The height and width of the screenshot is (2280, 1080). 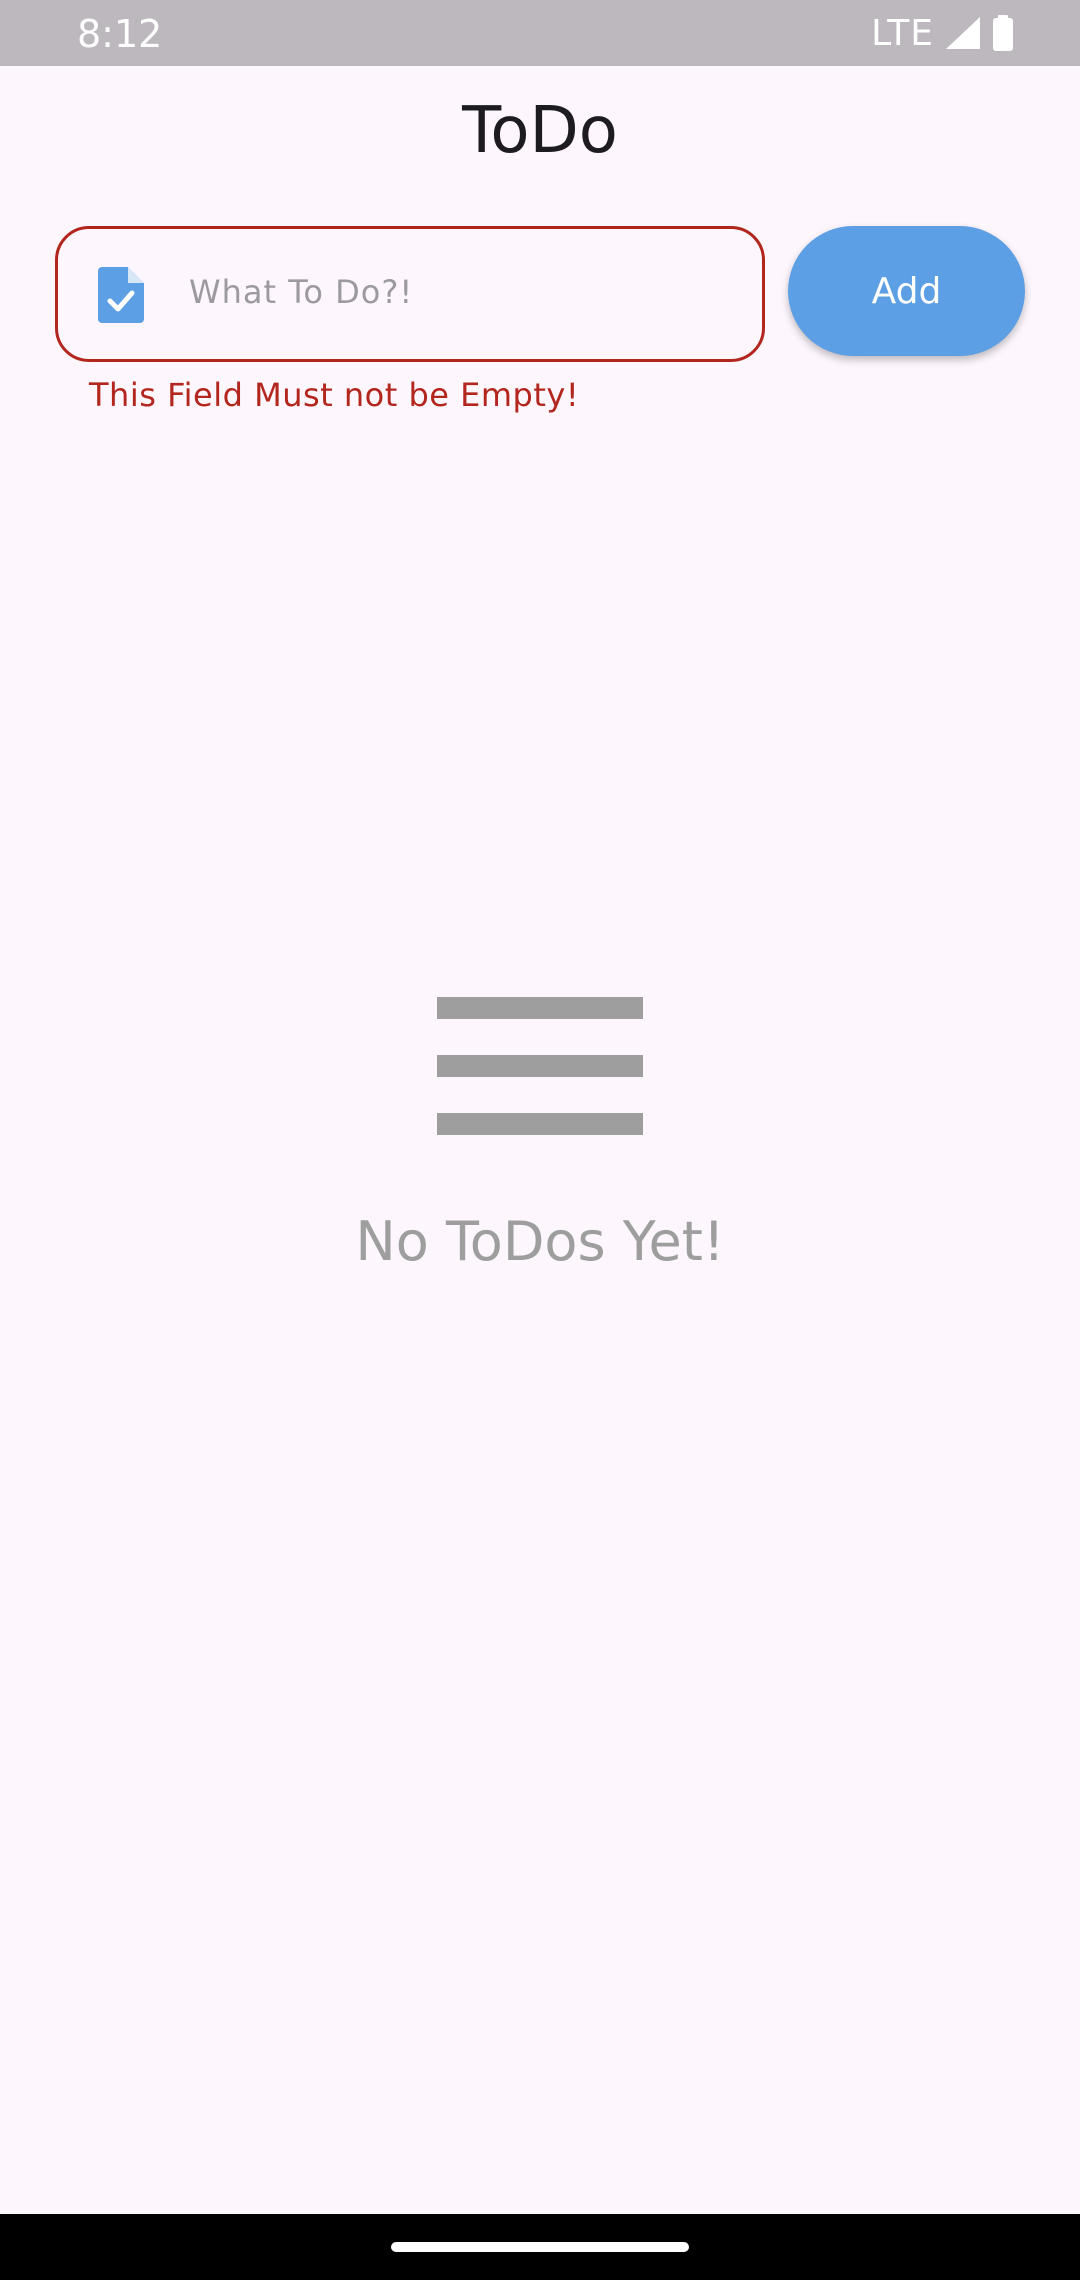 What do you see at coordinates (301, 292) in the screenshot?
I see `todo-input-placeholder: What To Do?!` at bounding box center [301, 292].